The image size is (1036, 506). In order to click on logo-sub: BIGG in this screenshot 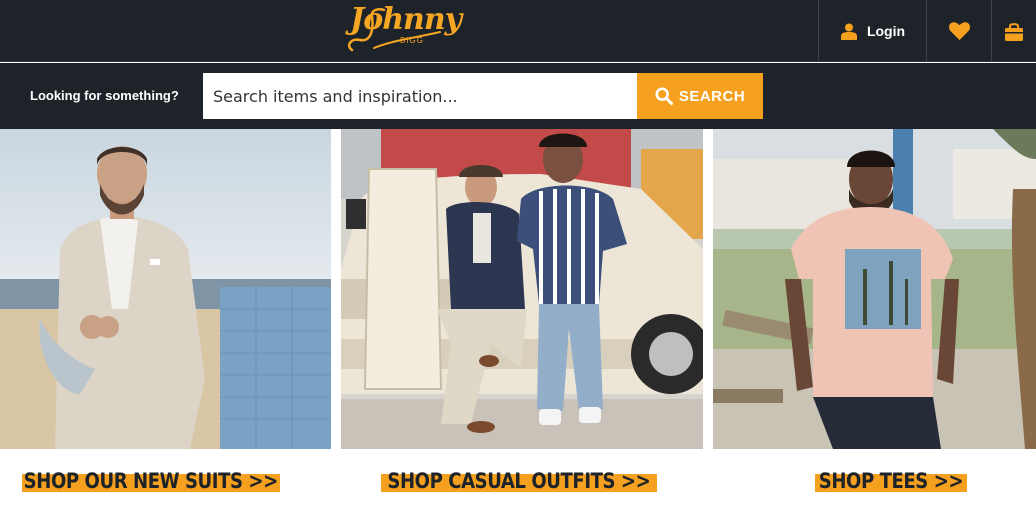, I will do `click(412, 40)`.